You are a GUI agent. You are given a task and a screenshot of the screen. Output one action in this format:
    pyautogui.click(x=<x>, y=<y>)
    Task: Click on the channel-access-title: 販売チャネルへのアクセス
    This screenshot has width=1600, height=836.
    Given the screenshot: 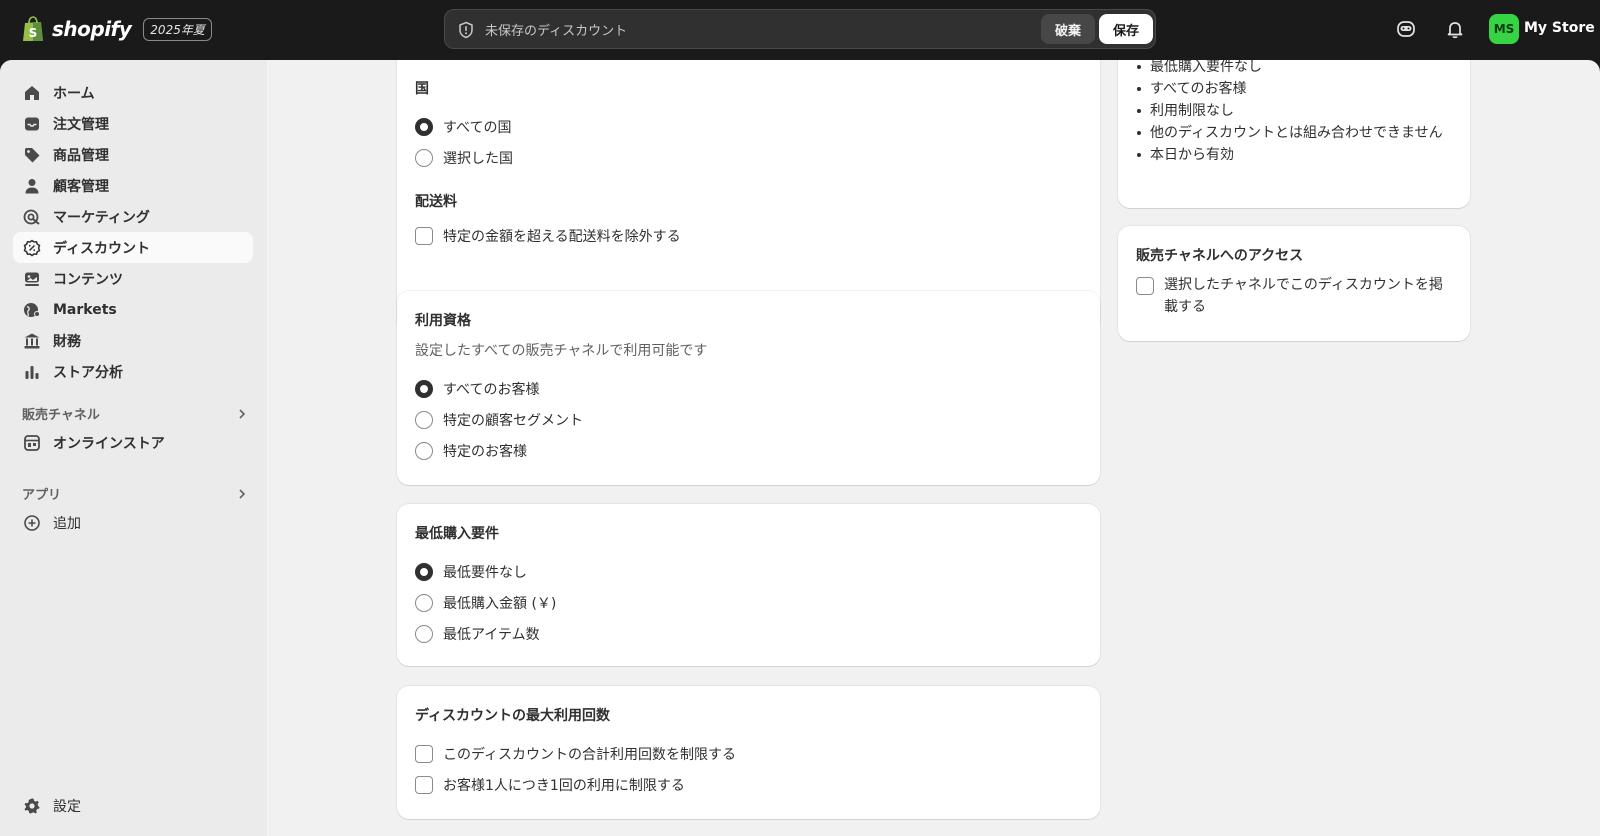 What is the action you would take?
    pyautogui.click(x=1220, y=256)
    